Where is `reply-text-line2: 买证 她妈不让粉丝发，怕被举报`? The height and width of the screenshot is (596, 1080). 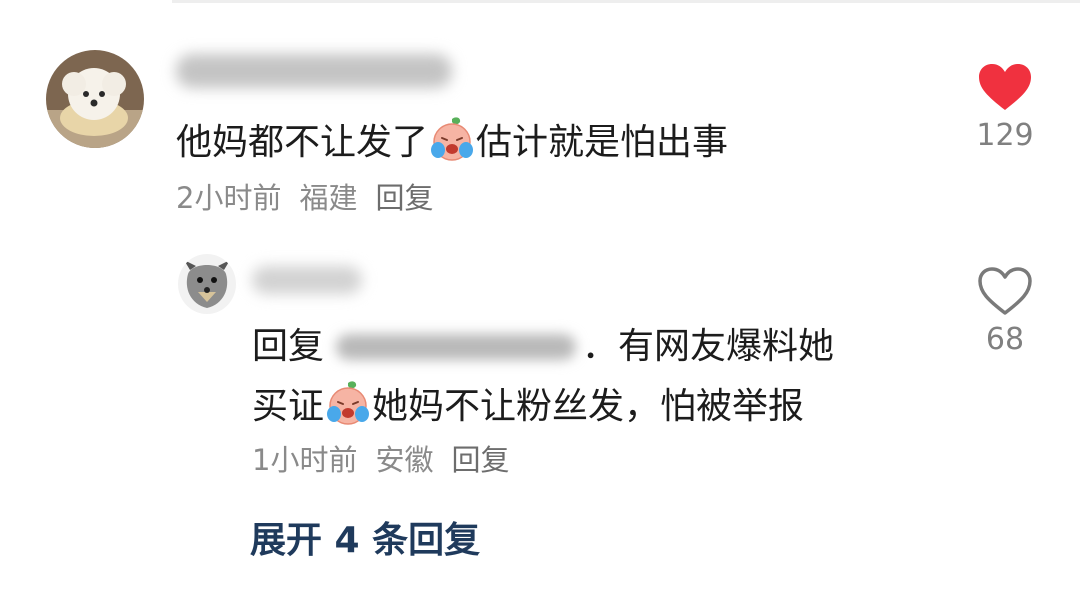
reply-text-line2: 买证 她妈不让粉丝发，怕被举报 is located at coordinates (528, 406).